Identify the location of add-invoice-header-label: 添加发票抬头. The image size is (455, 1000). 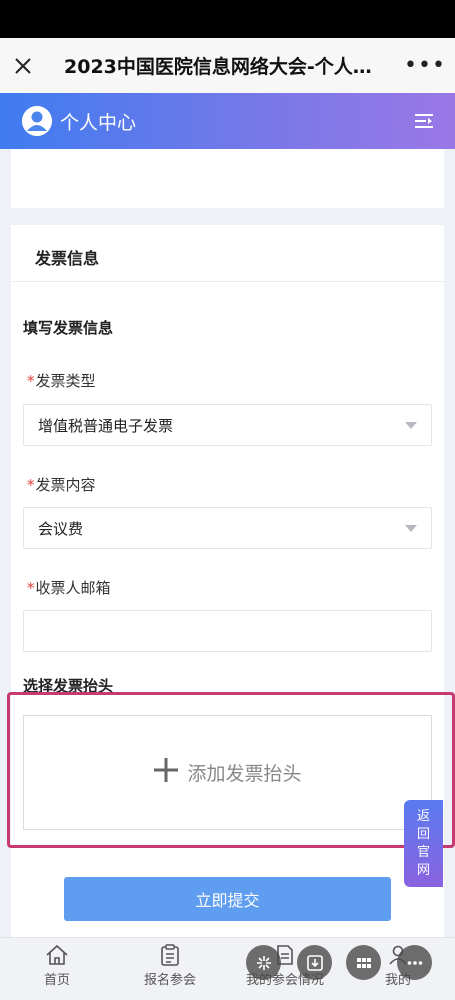
(244, 774).